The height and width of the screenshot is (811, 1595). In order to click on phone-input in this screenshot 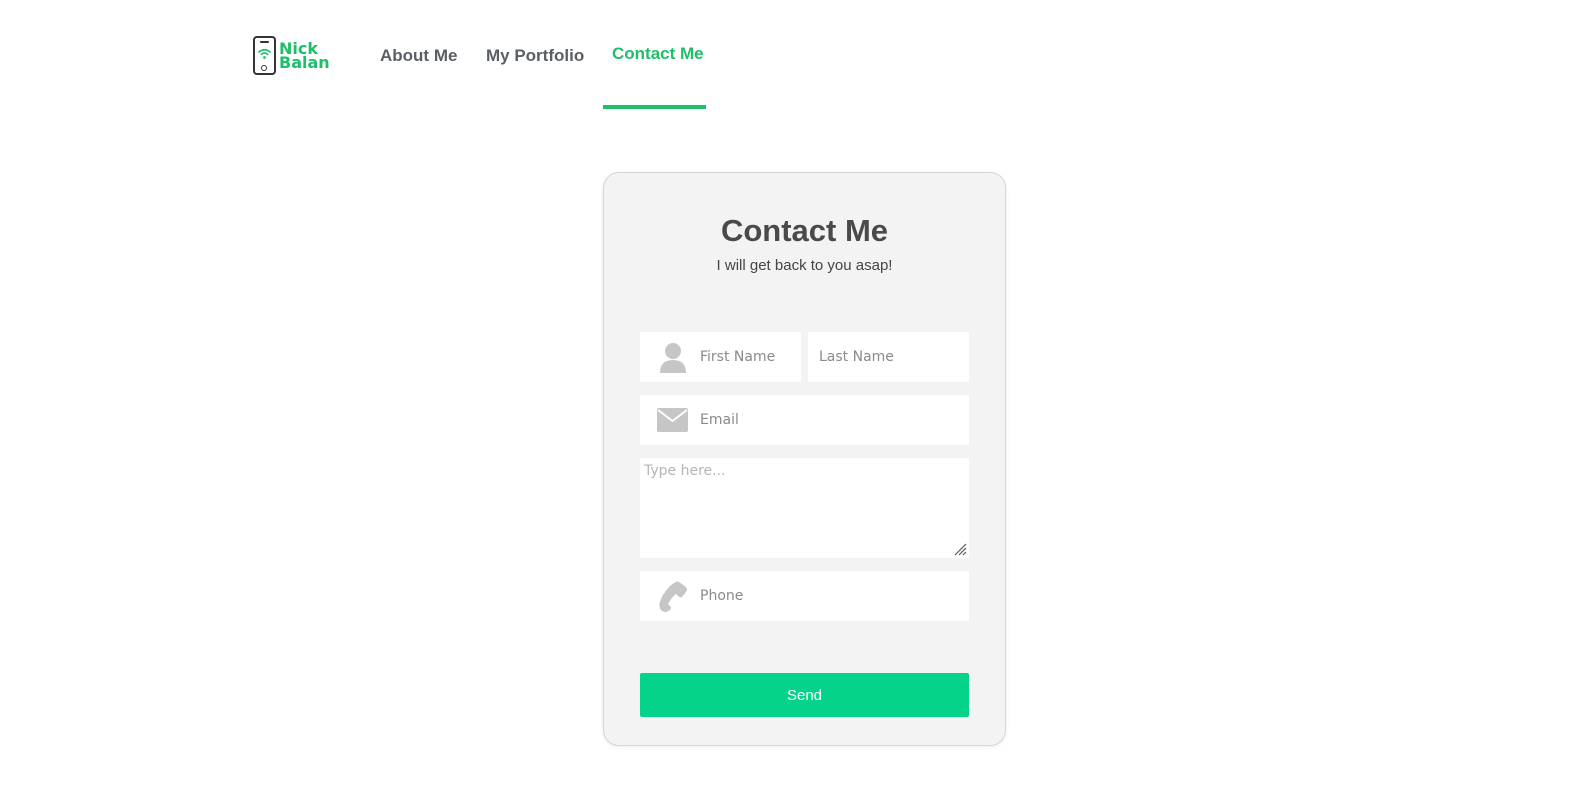, I will do `click(820, 596)`.